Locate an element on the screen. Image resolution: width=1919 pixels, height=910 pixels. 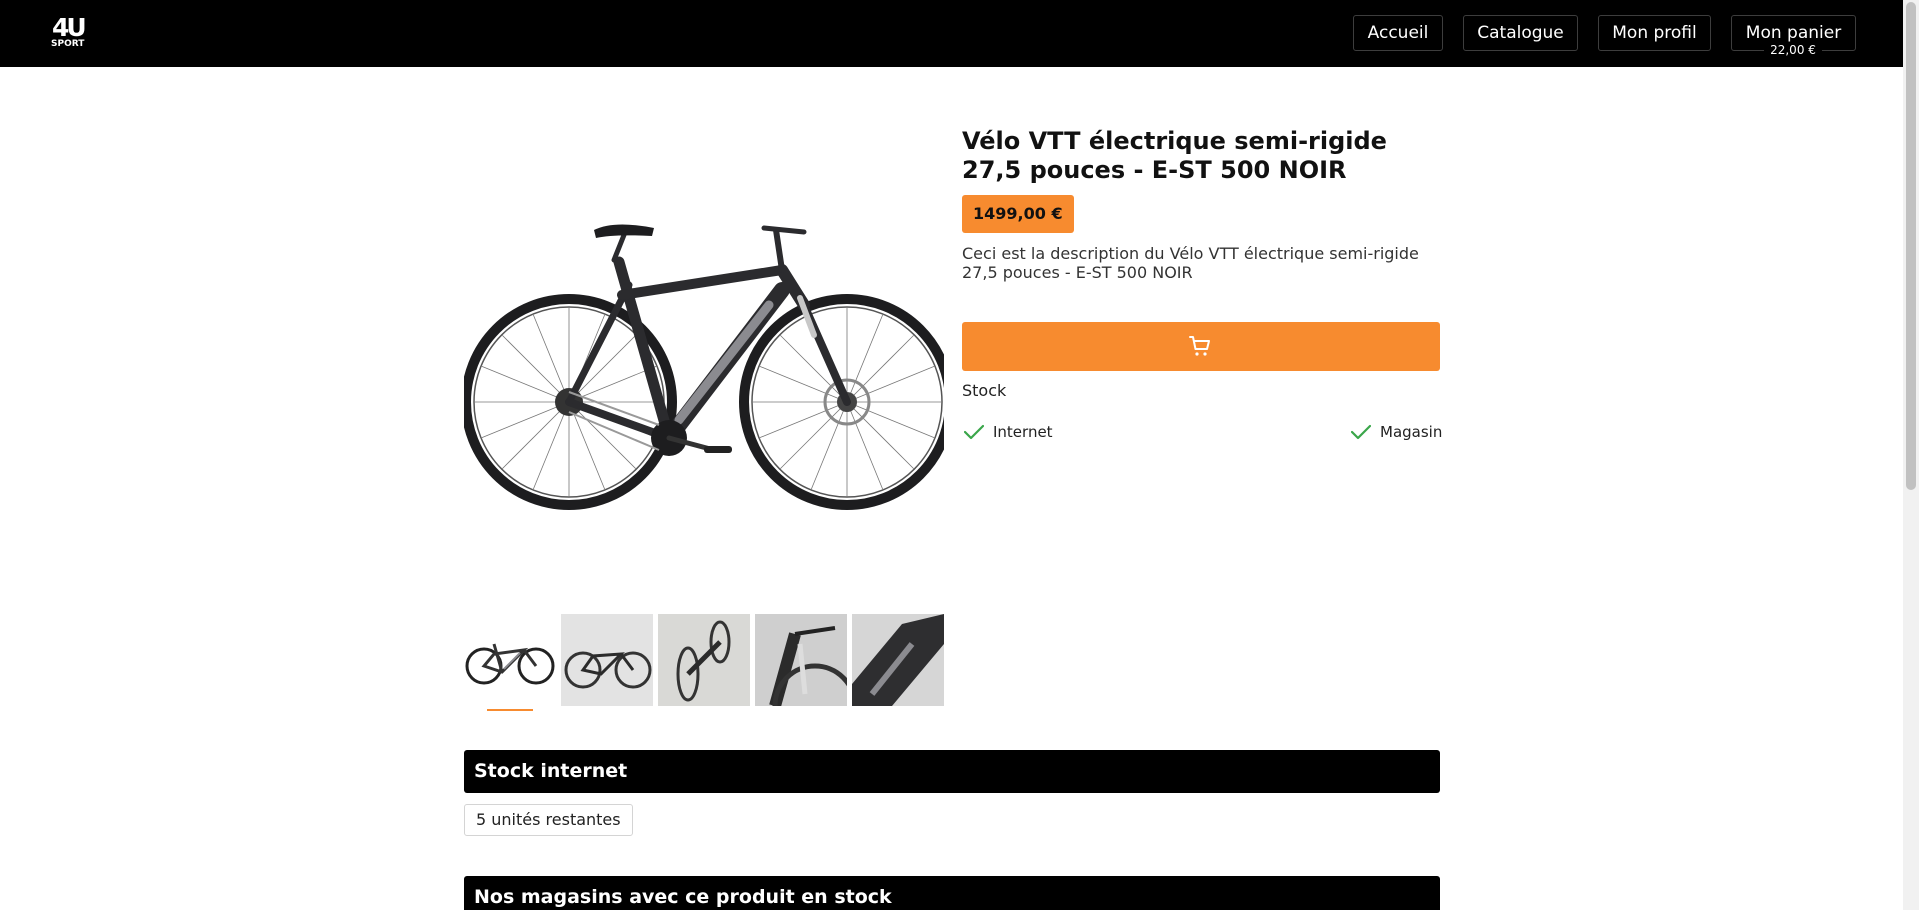
stores-in-stock-heading: Nos magasins avec ce produit en stock is located at coordinates (952, 893).